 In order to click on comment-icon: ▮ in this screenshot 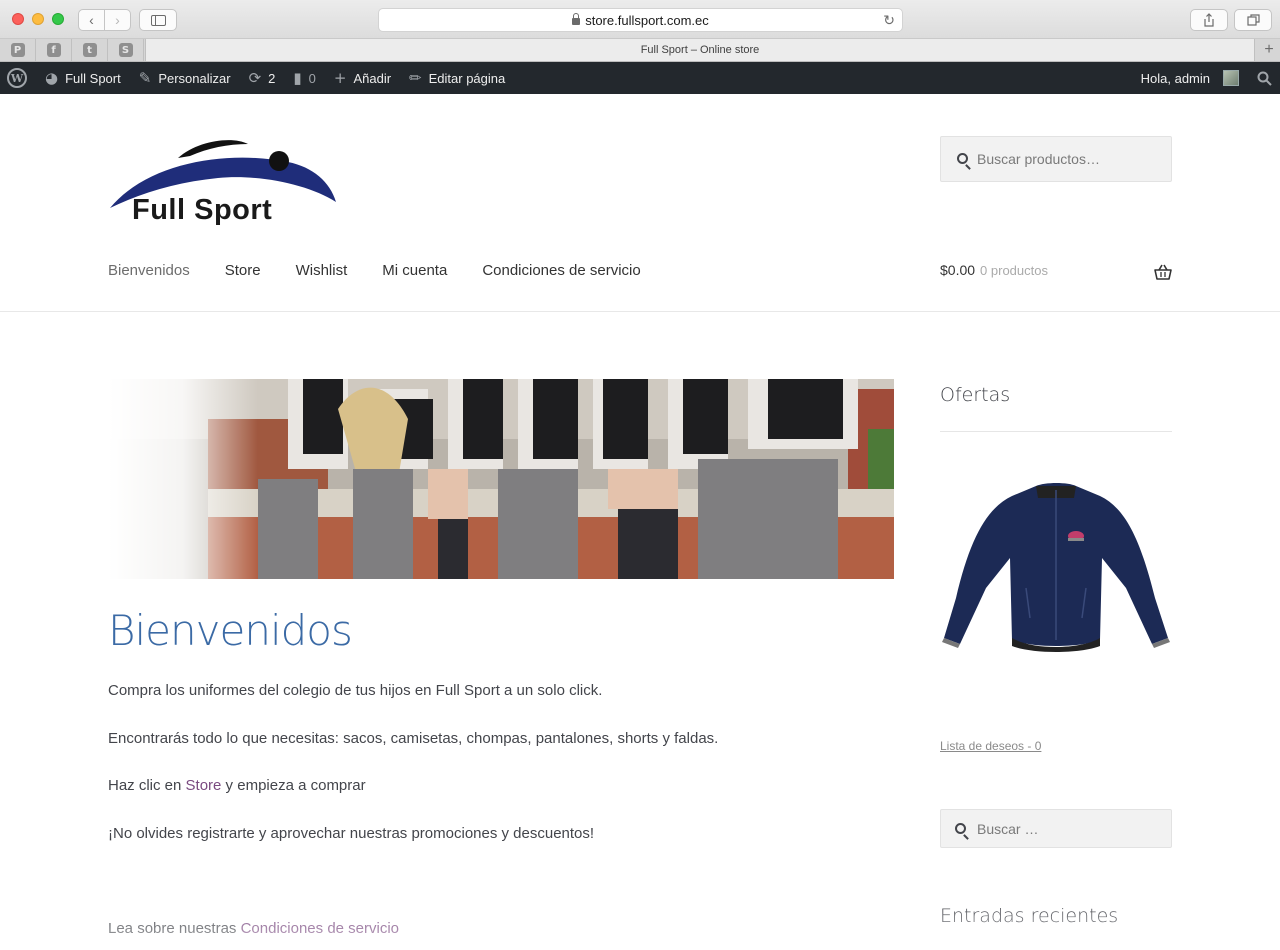, I will do `click(297, 77)`.